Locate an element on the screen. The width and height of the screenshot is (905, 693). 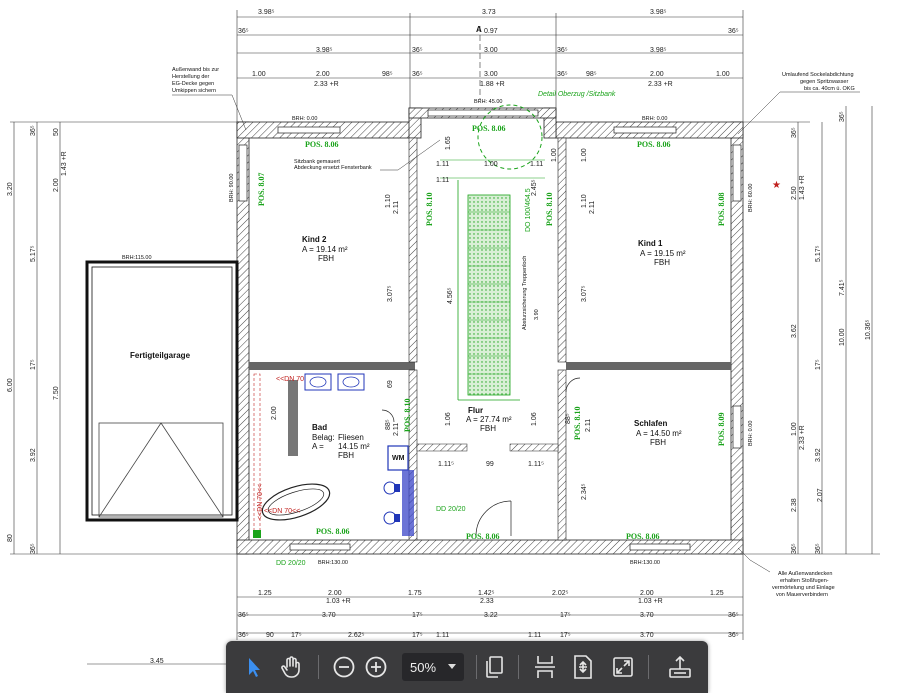
page-split-button is located at coordinates (545, 667).